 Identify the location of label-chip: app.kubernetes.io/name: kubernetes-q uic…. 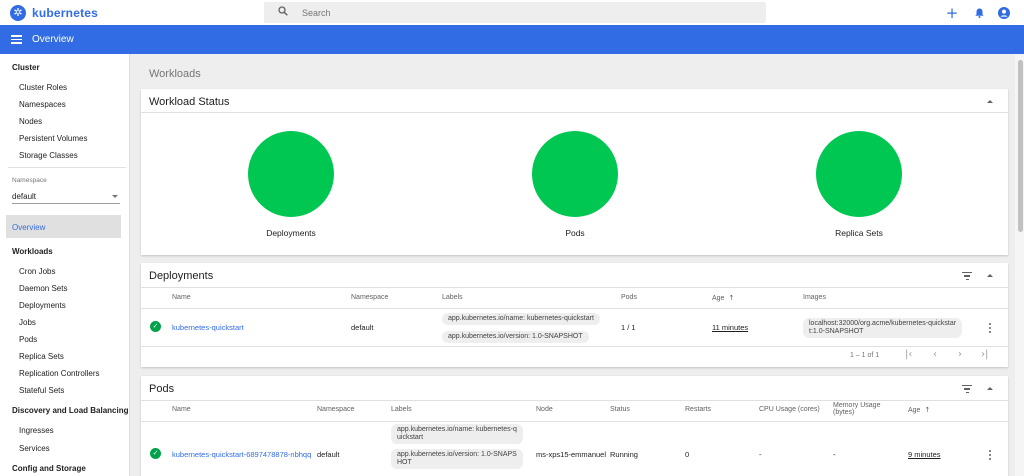
(457, 434).